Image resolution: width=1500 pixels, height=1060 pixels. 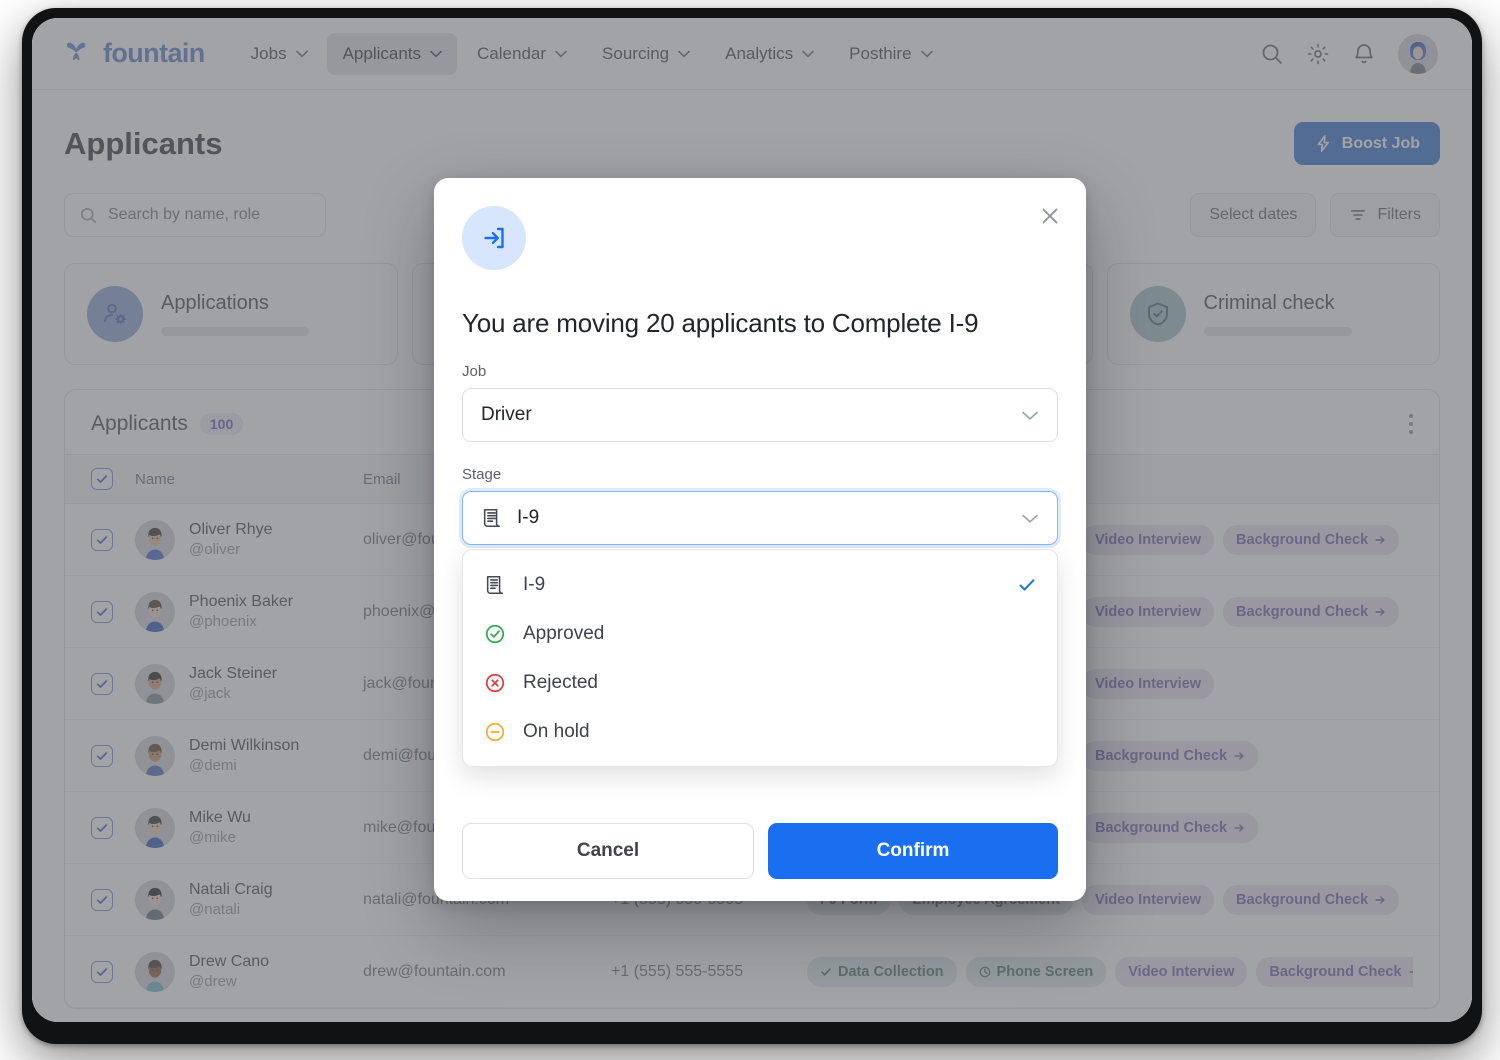 I want to click on stage-option-rejected: Rejected, so click(x=760, y=682).